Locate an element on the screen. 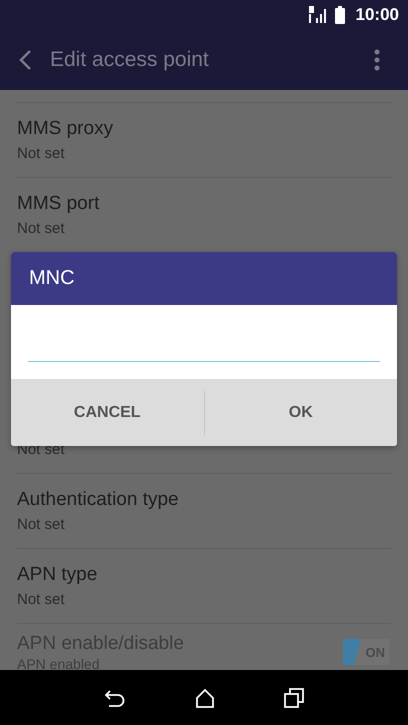 Image resolution: width=408 pixels, height=725 pixels. back-icon is located at coordinates (25, 60).